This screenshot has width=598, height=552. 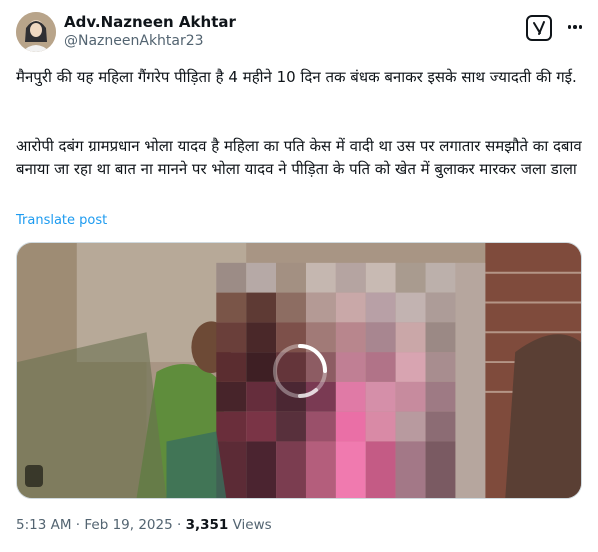 I want to click on avatar, so click(x=36, y=32).